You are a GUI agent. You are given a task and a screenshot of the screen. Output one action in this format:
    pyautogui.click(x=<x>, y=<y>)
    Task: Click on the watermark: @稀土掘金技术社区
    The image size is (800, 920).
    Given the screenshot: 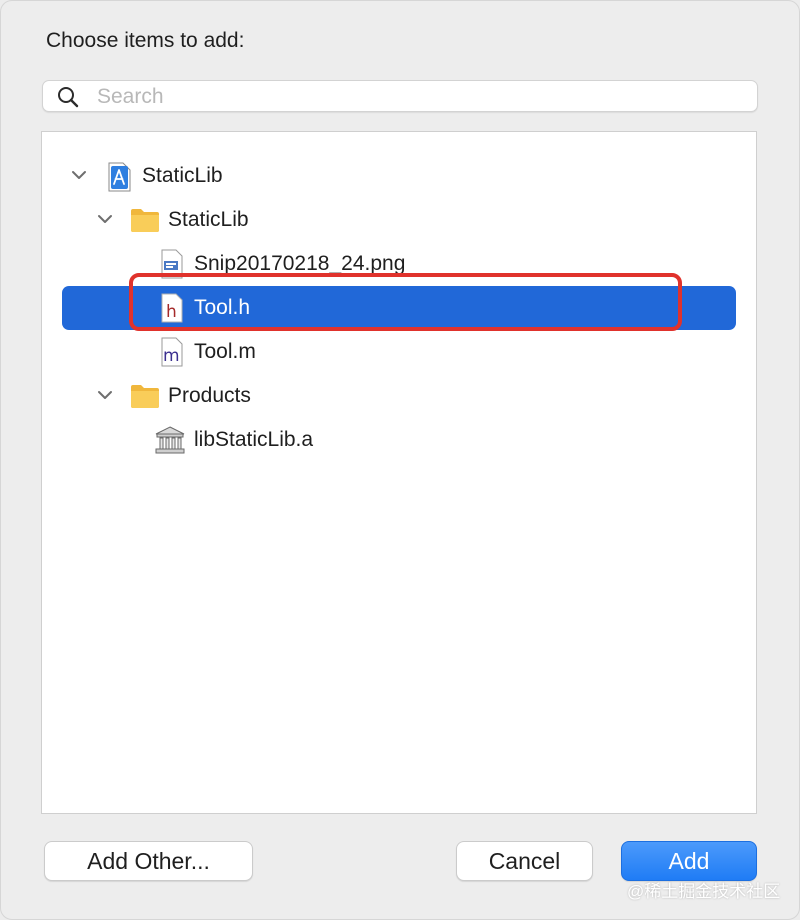 What is the action you would take?
    pyautogui.click(x=704, y=891)
    